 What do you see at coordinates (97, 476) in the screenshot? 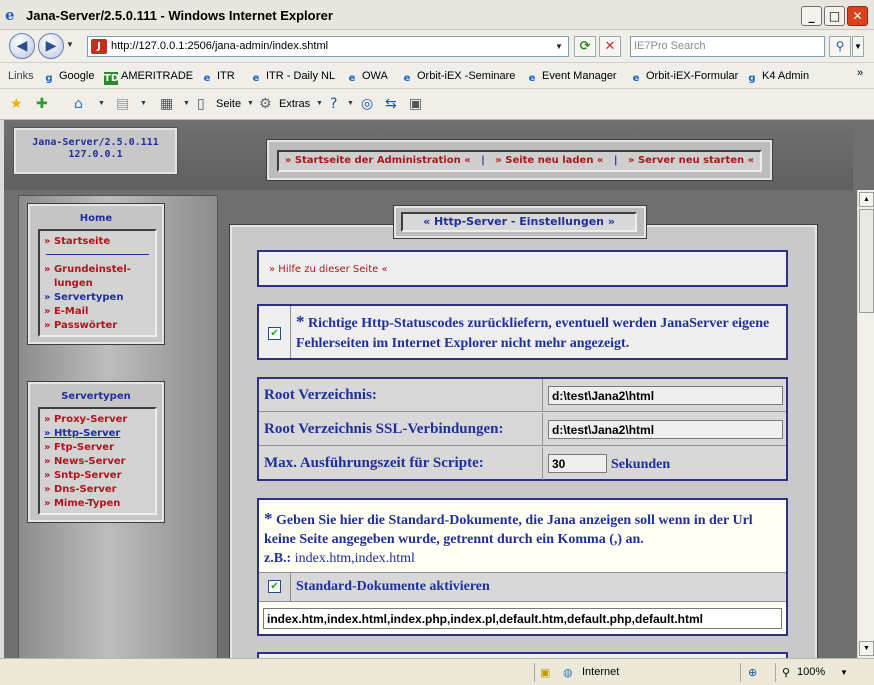
I see `menu-sntp-server: » Sntp-Server` at bounding box center [97, 476].